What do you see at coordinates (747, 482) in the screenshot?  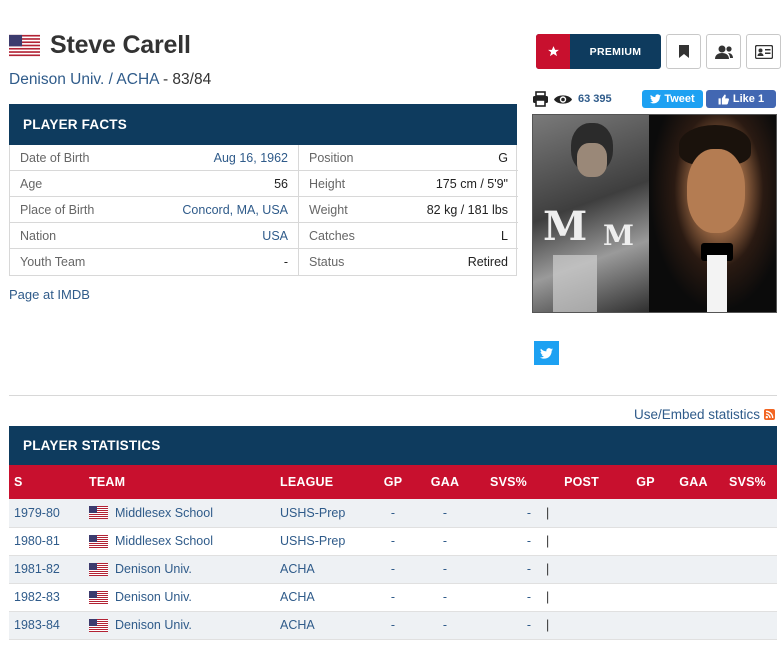 I see `col-post-svs: SVS%` at bounding box center [747, 482].